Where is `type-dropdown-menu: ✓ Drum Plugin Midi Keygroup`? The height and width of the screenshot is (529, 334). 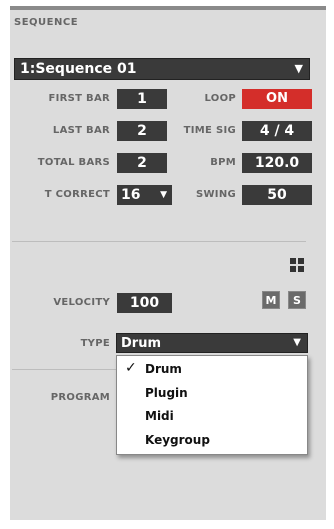 type-dropdown-menu: ✓ Drum Plugin Midi Keygroup is located at coordinates (212, 405).